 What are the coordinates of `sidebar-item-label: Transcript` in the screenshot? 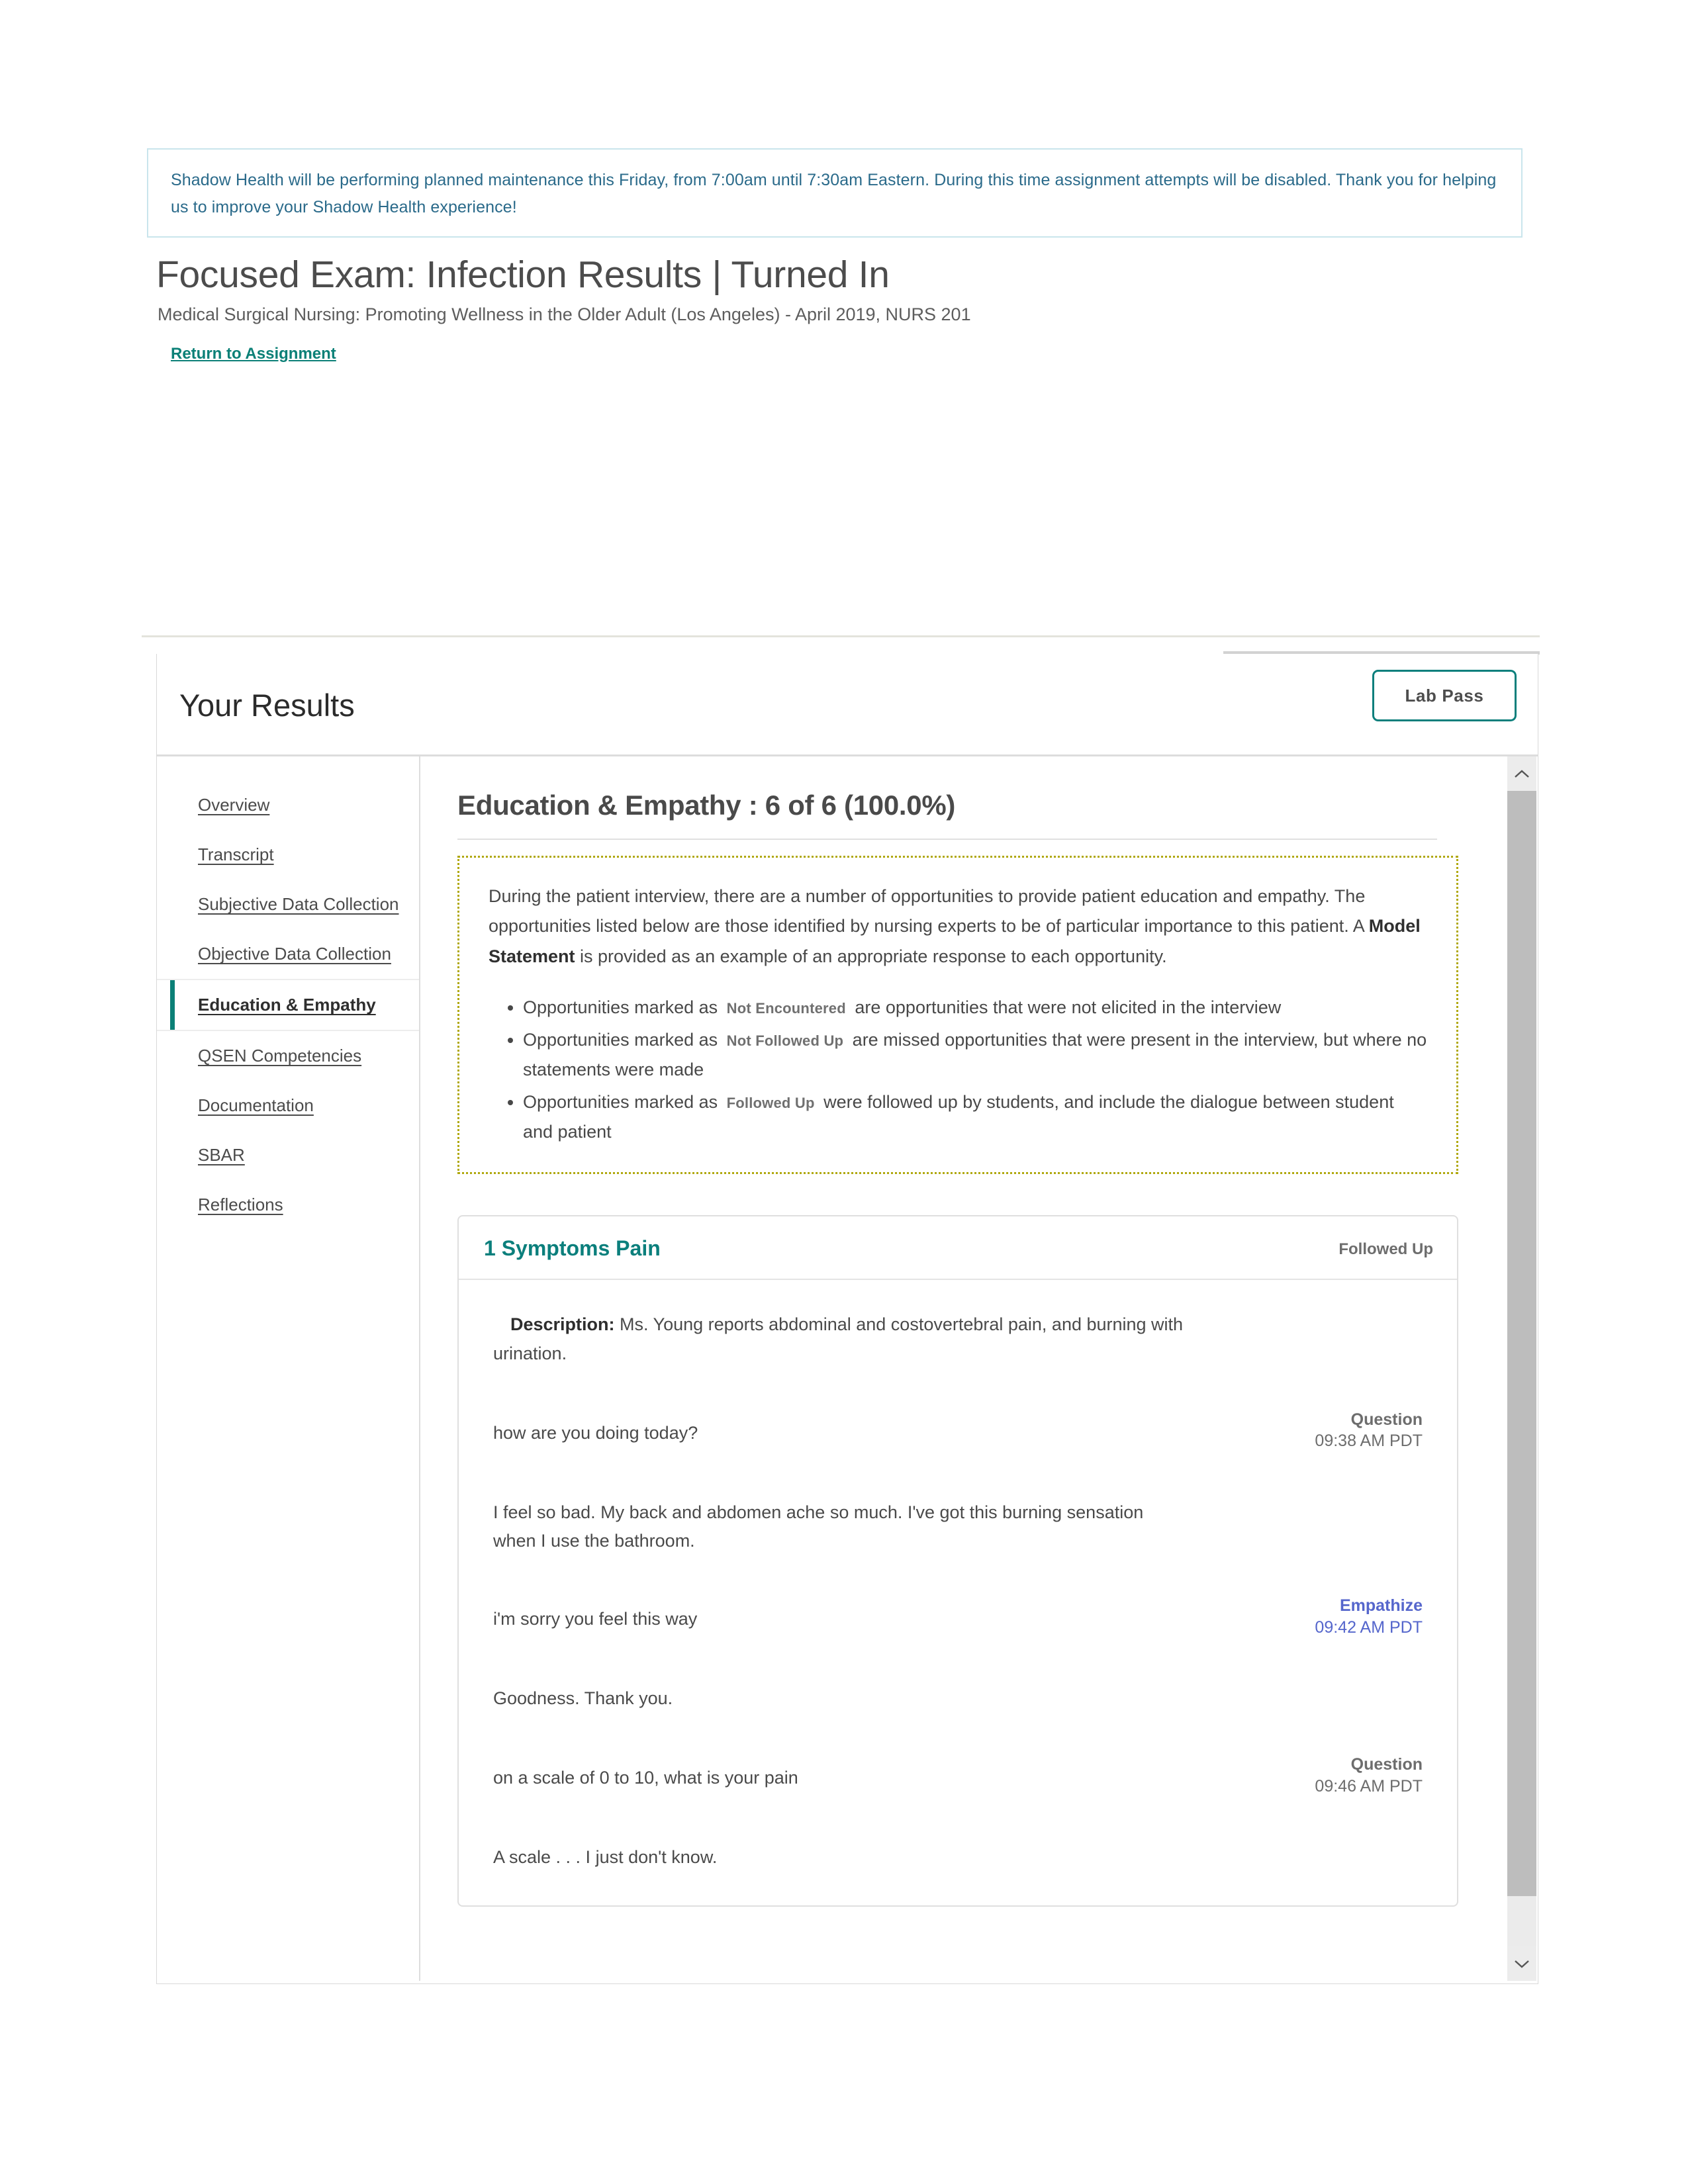 It's located at (236, 854).